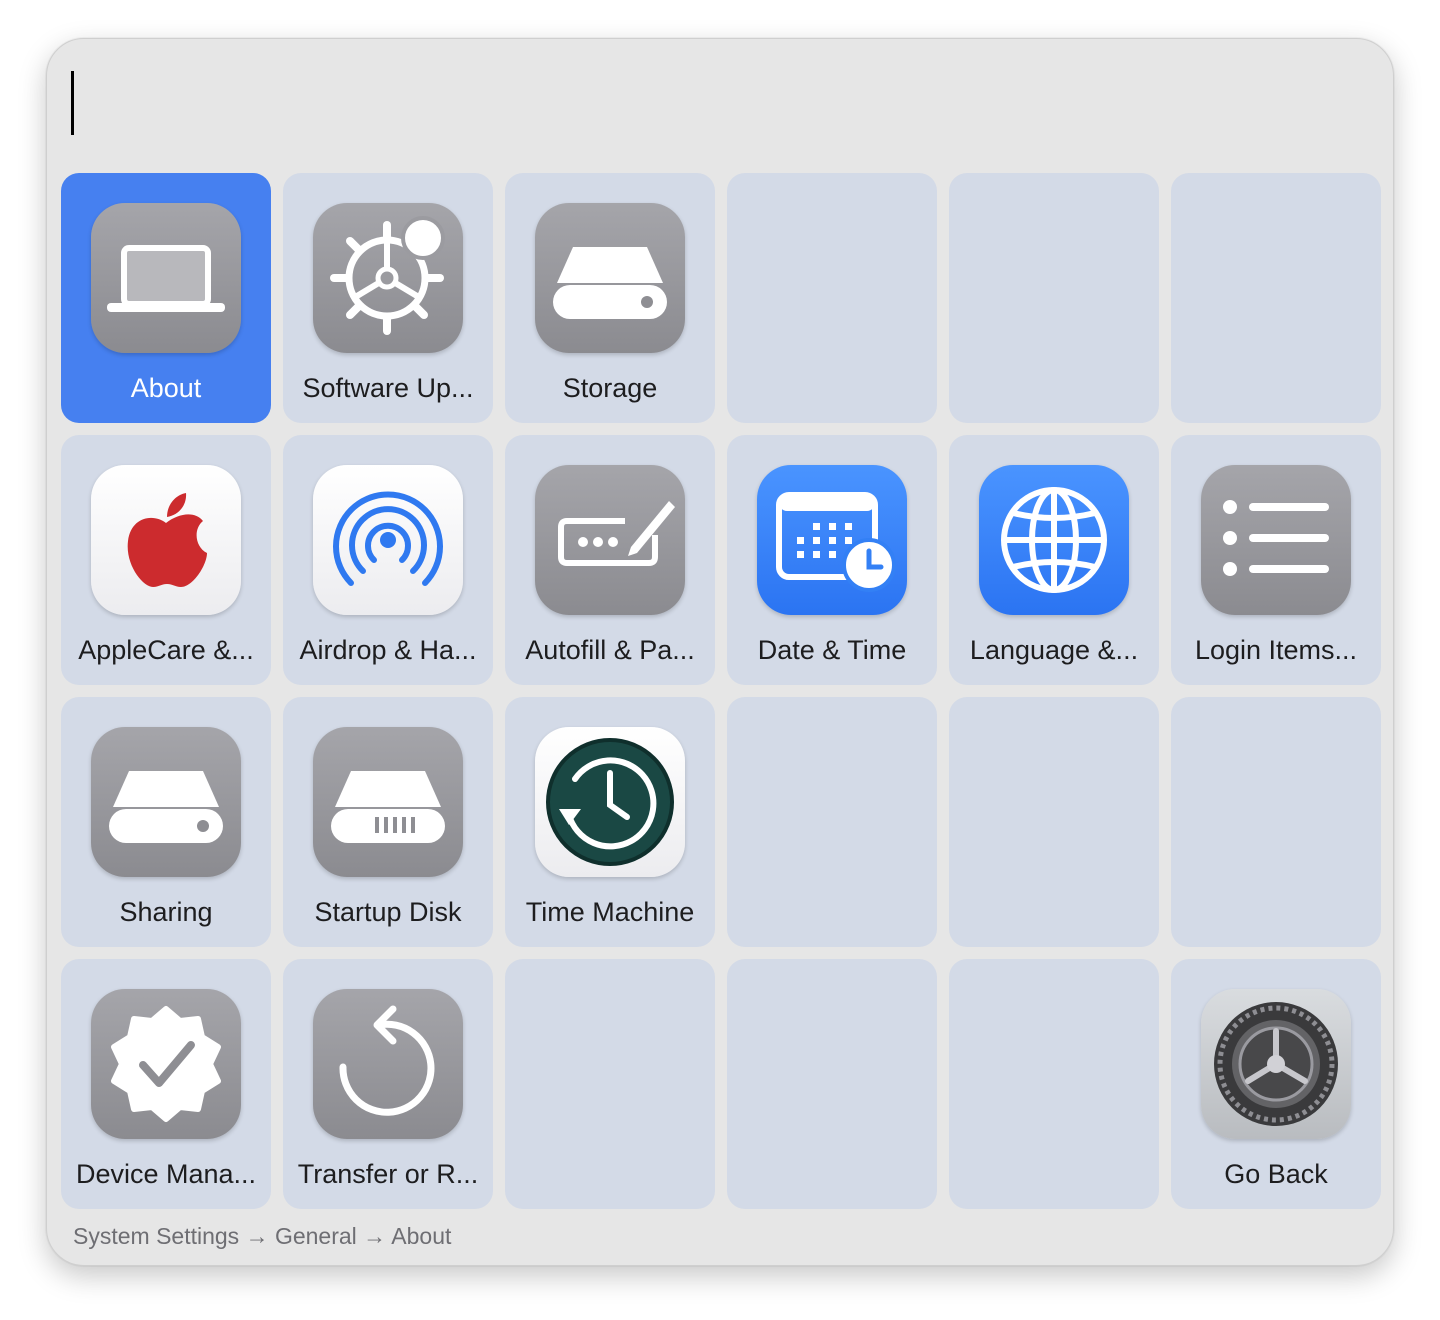 The width and height of the screenshot is (1440, 1320). I want to click on tile-time-machine: Time Machine, so click(610, 822).